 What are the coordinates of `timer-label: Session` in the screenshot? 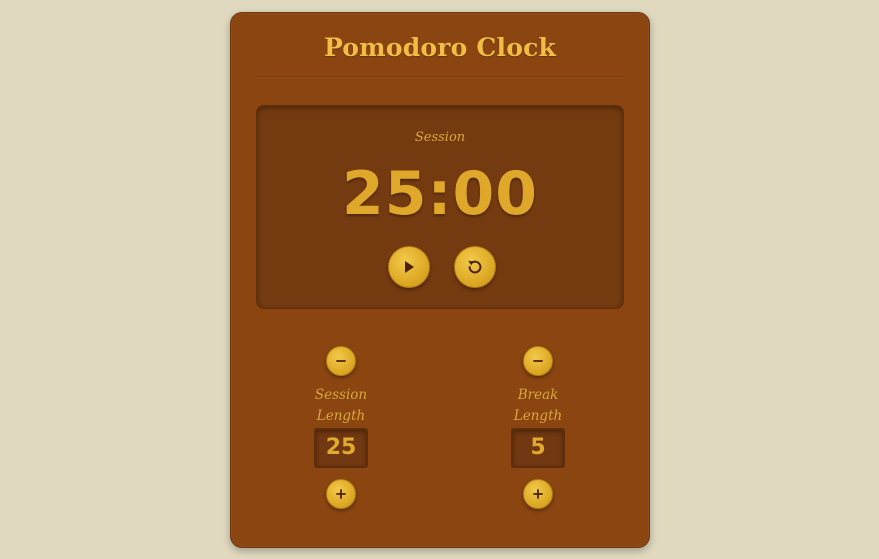 It's located at (440, 137).